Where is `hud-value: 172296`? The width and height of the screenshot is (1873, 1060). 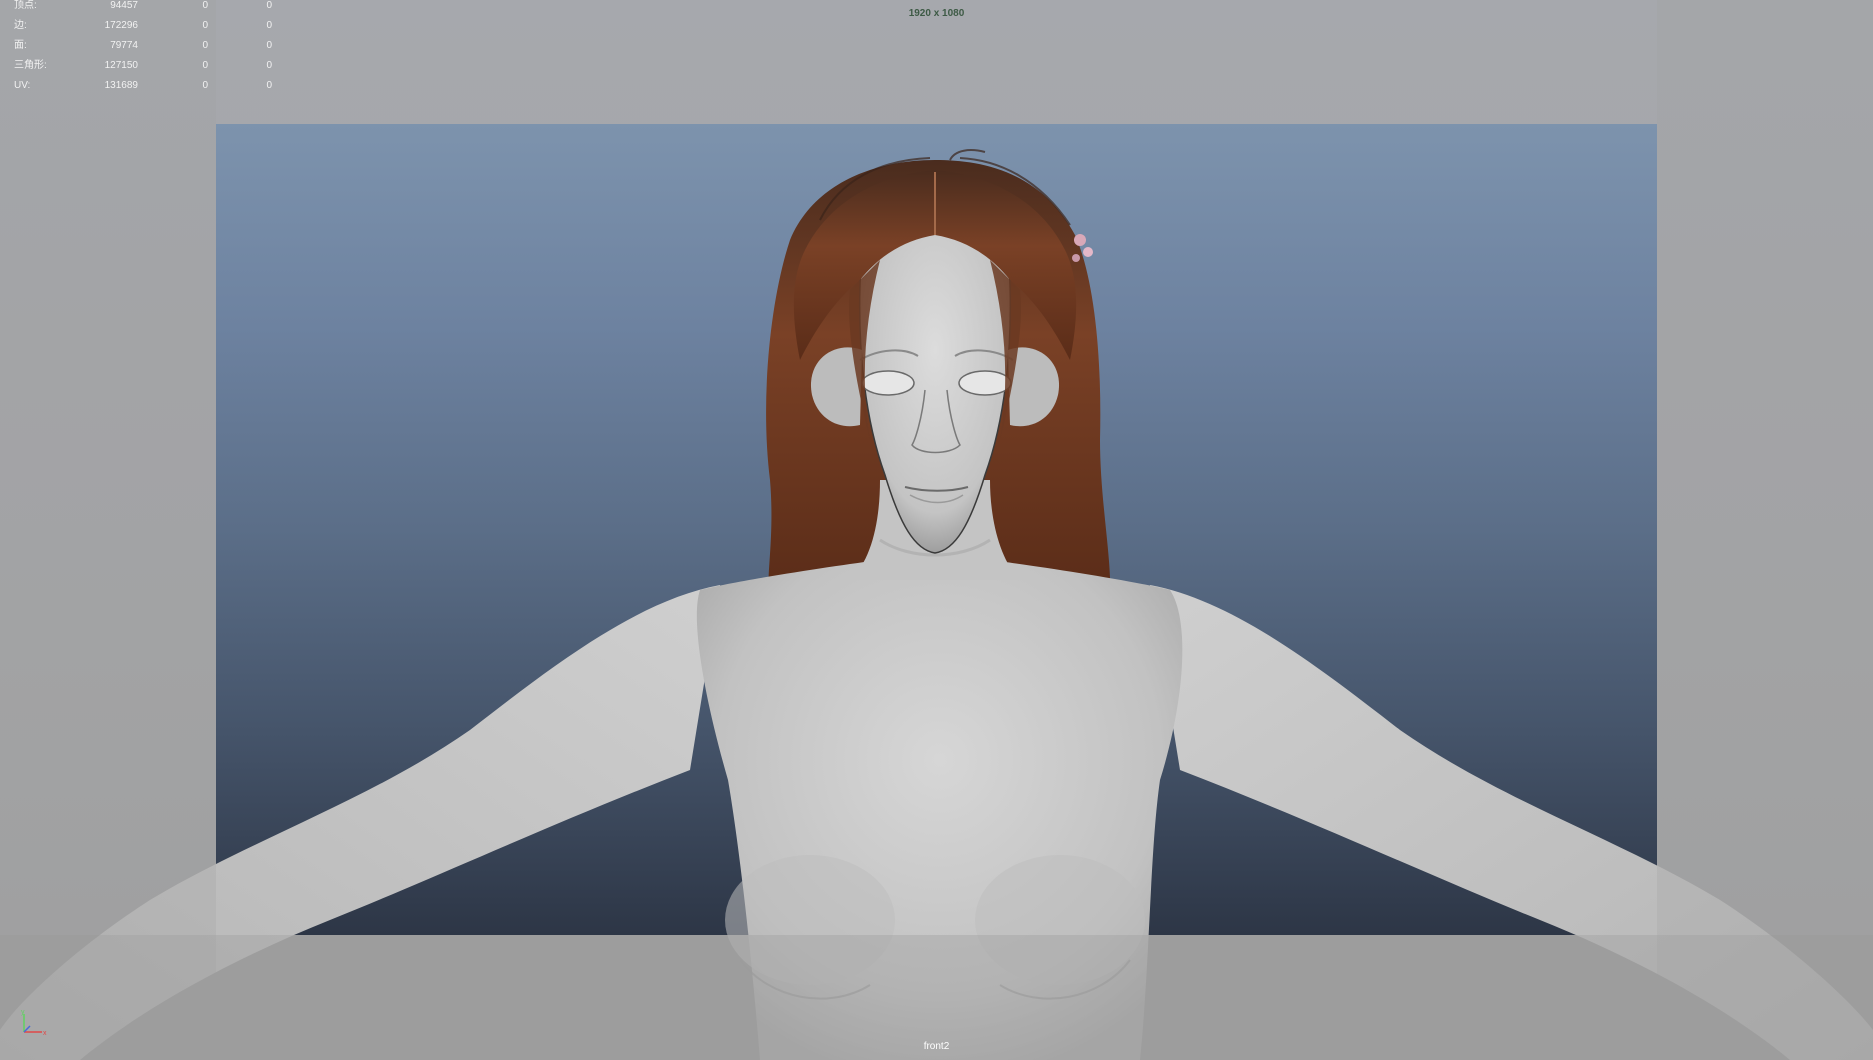
hud-value: 172296 is located at coordinates (121, 25).